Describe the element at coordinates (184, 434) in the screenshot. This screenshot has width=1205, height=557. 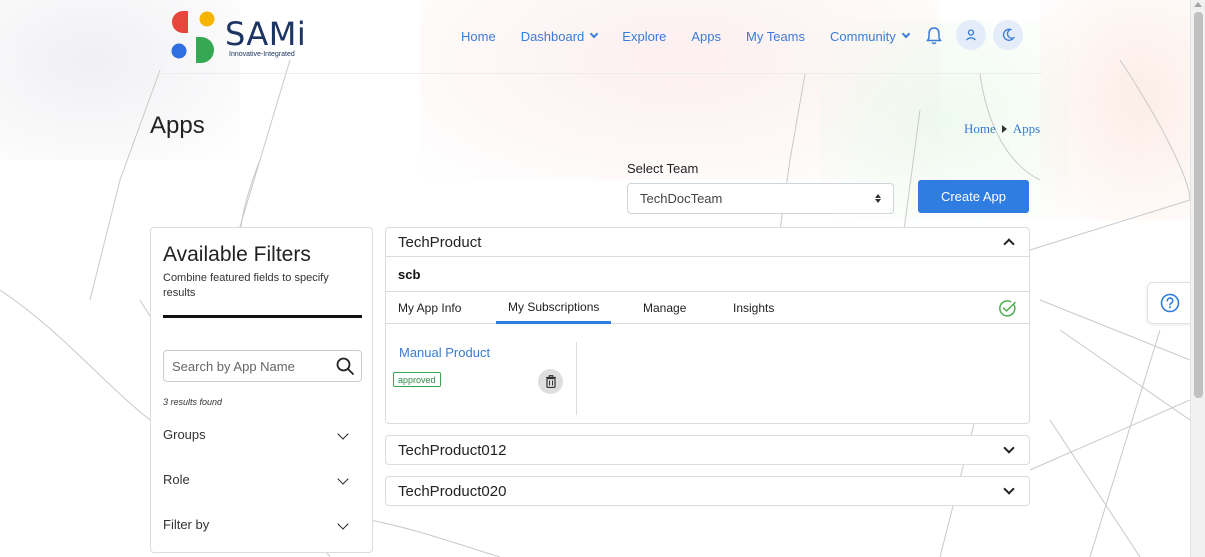
I see `filter-groups-label: Groups` at that location.